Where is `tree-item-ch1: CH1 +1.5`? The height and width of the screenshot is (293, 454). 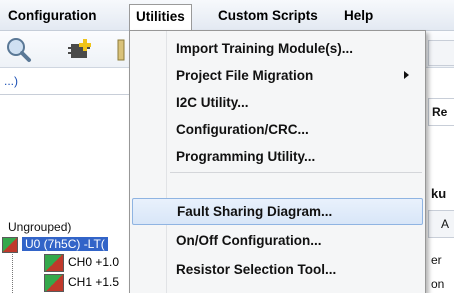 tree-item-ch1: CH1 +1.5 is located at coordinates (82, 283).